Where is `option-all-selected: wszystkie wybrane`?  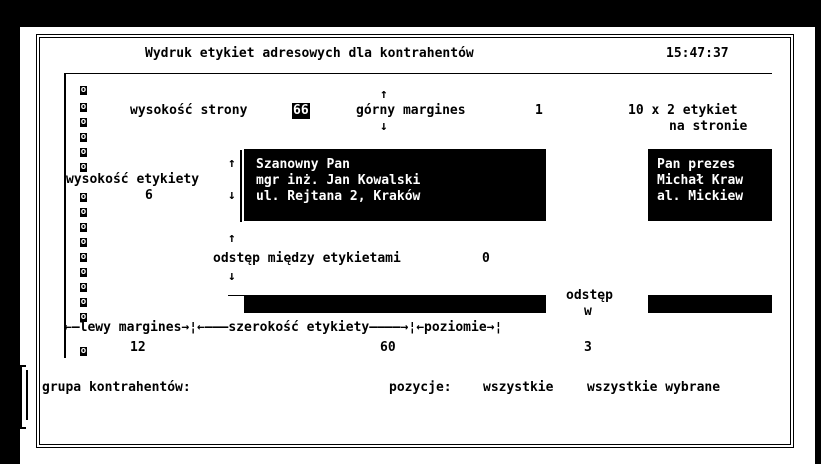
option-all-selected: wszystkie wybrane is located at coordinates (653, 388).